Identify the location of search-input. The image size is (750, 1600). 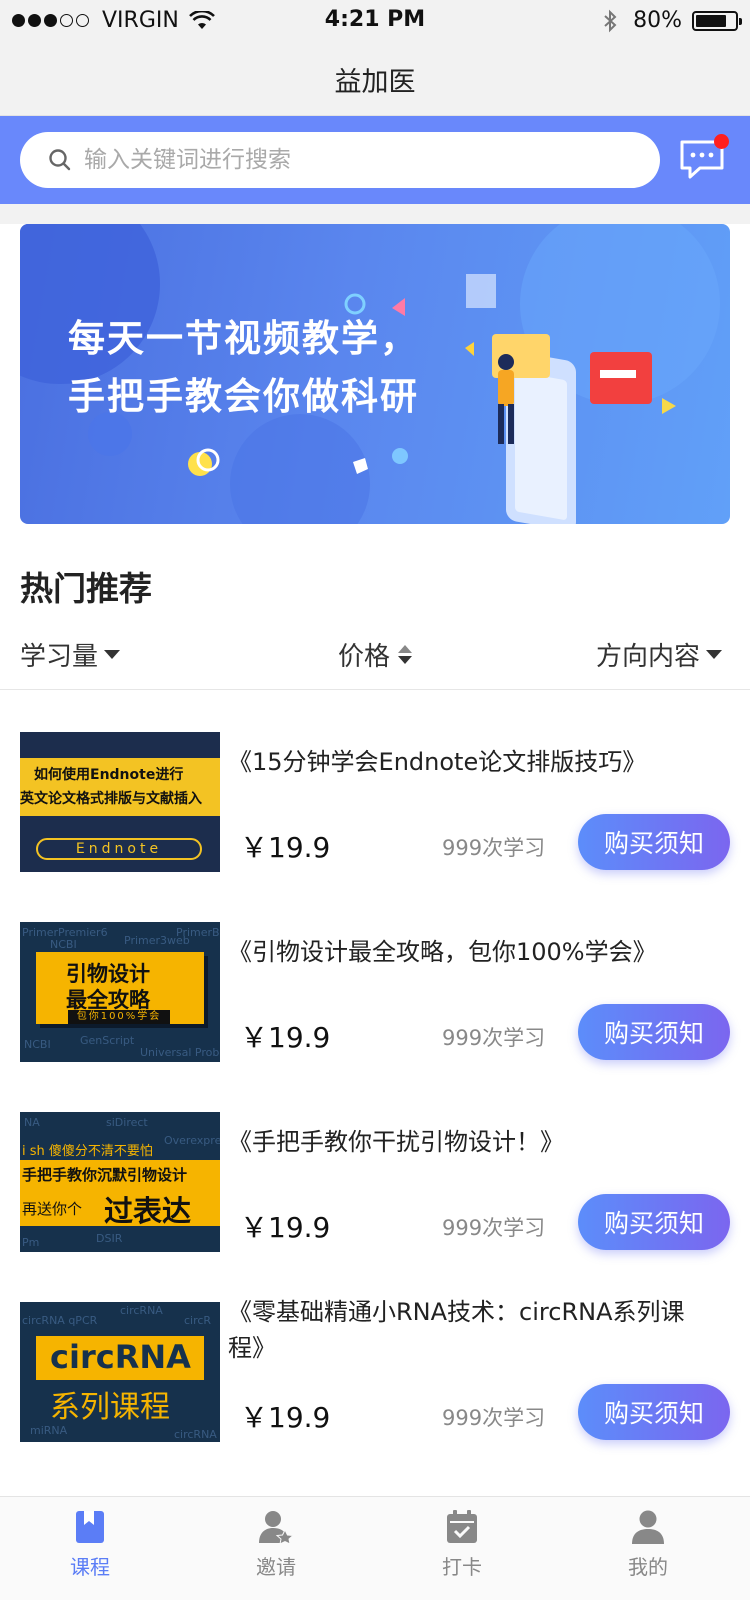
(372, 160).